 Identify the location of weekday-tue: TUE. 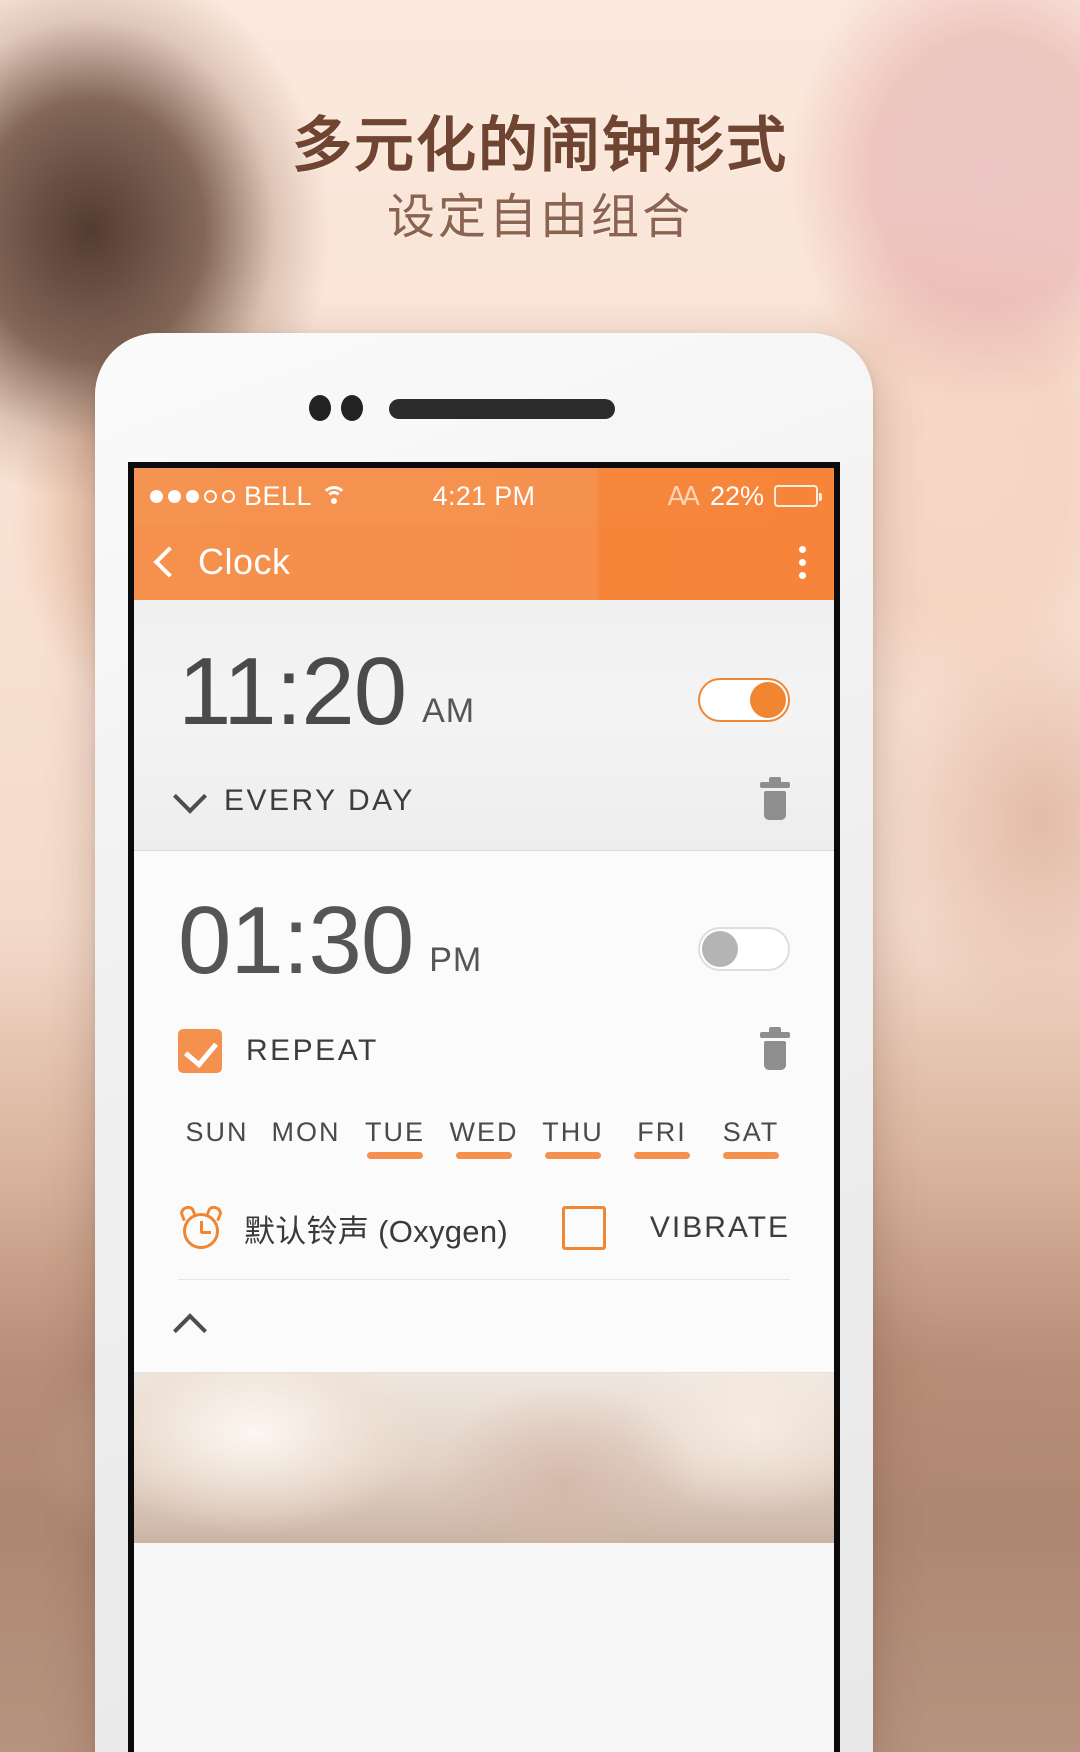
(395, 1138).